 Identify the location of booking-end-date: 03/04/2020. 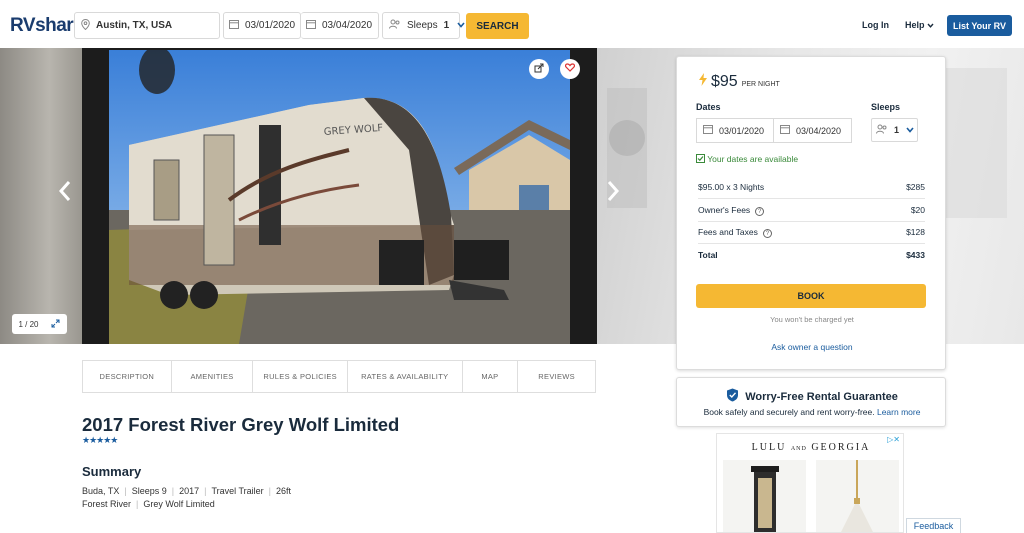
(813, 130).